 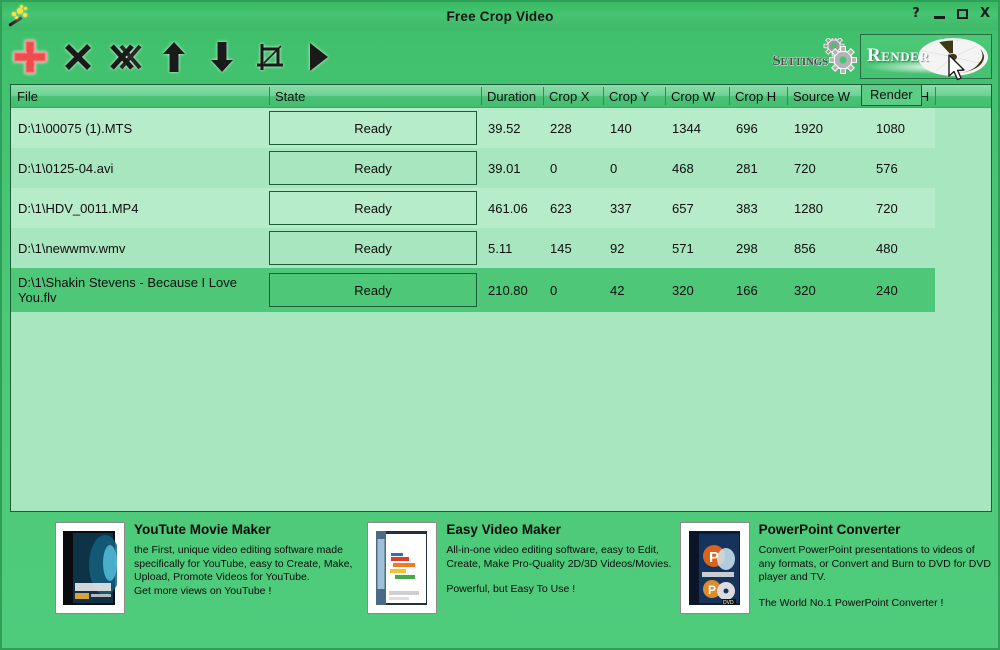 I want to click on window-controls: ? X, so click(x=950, y=14).